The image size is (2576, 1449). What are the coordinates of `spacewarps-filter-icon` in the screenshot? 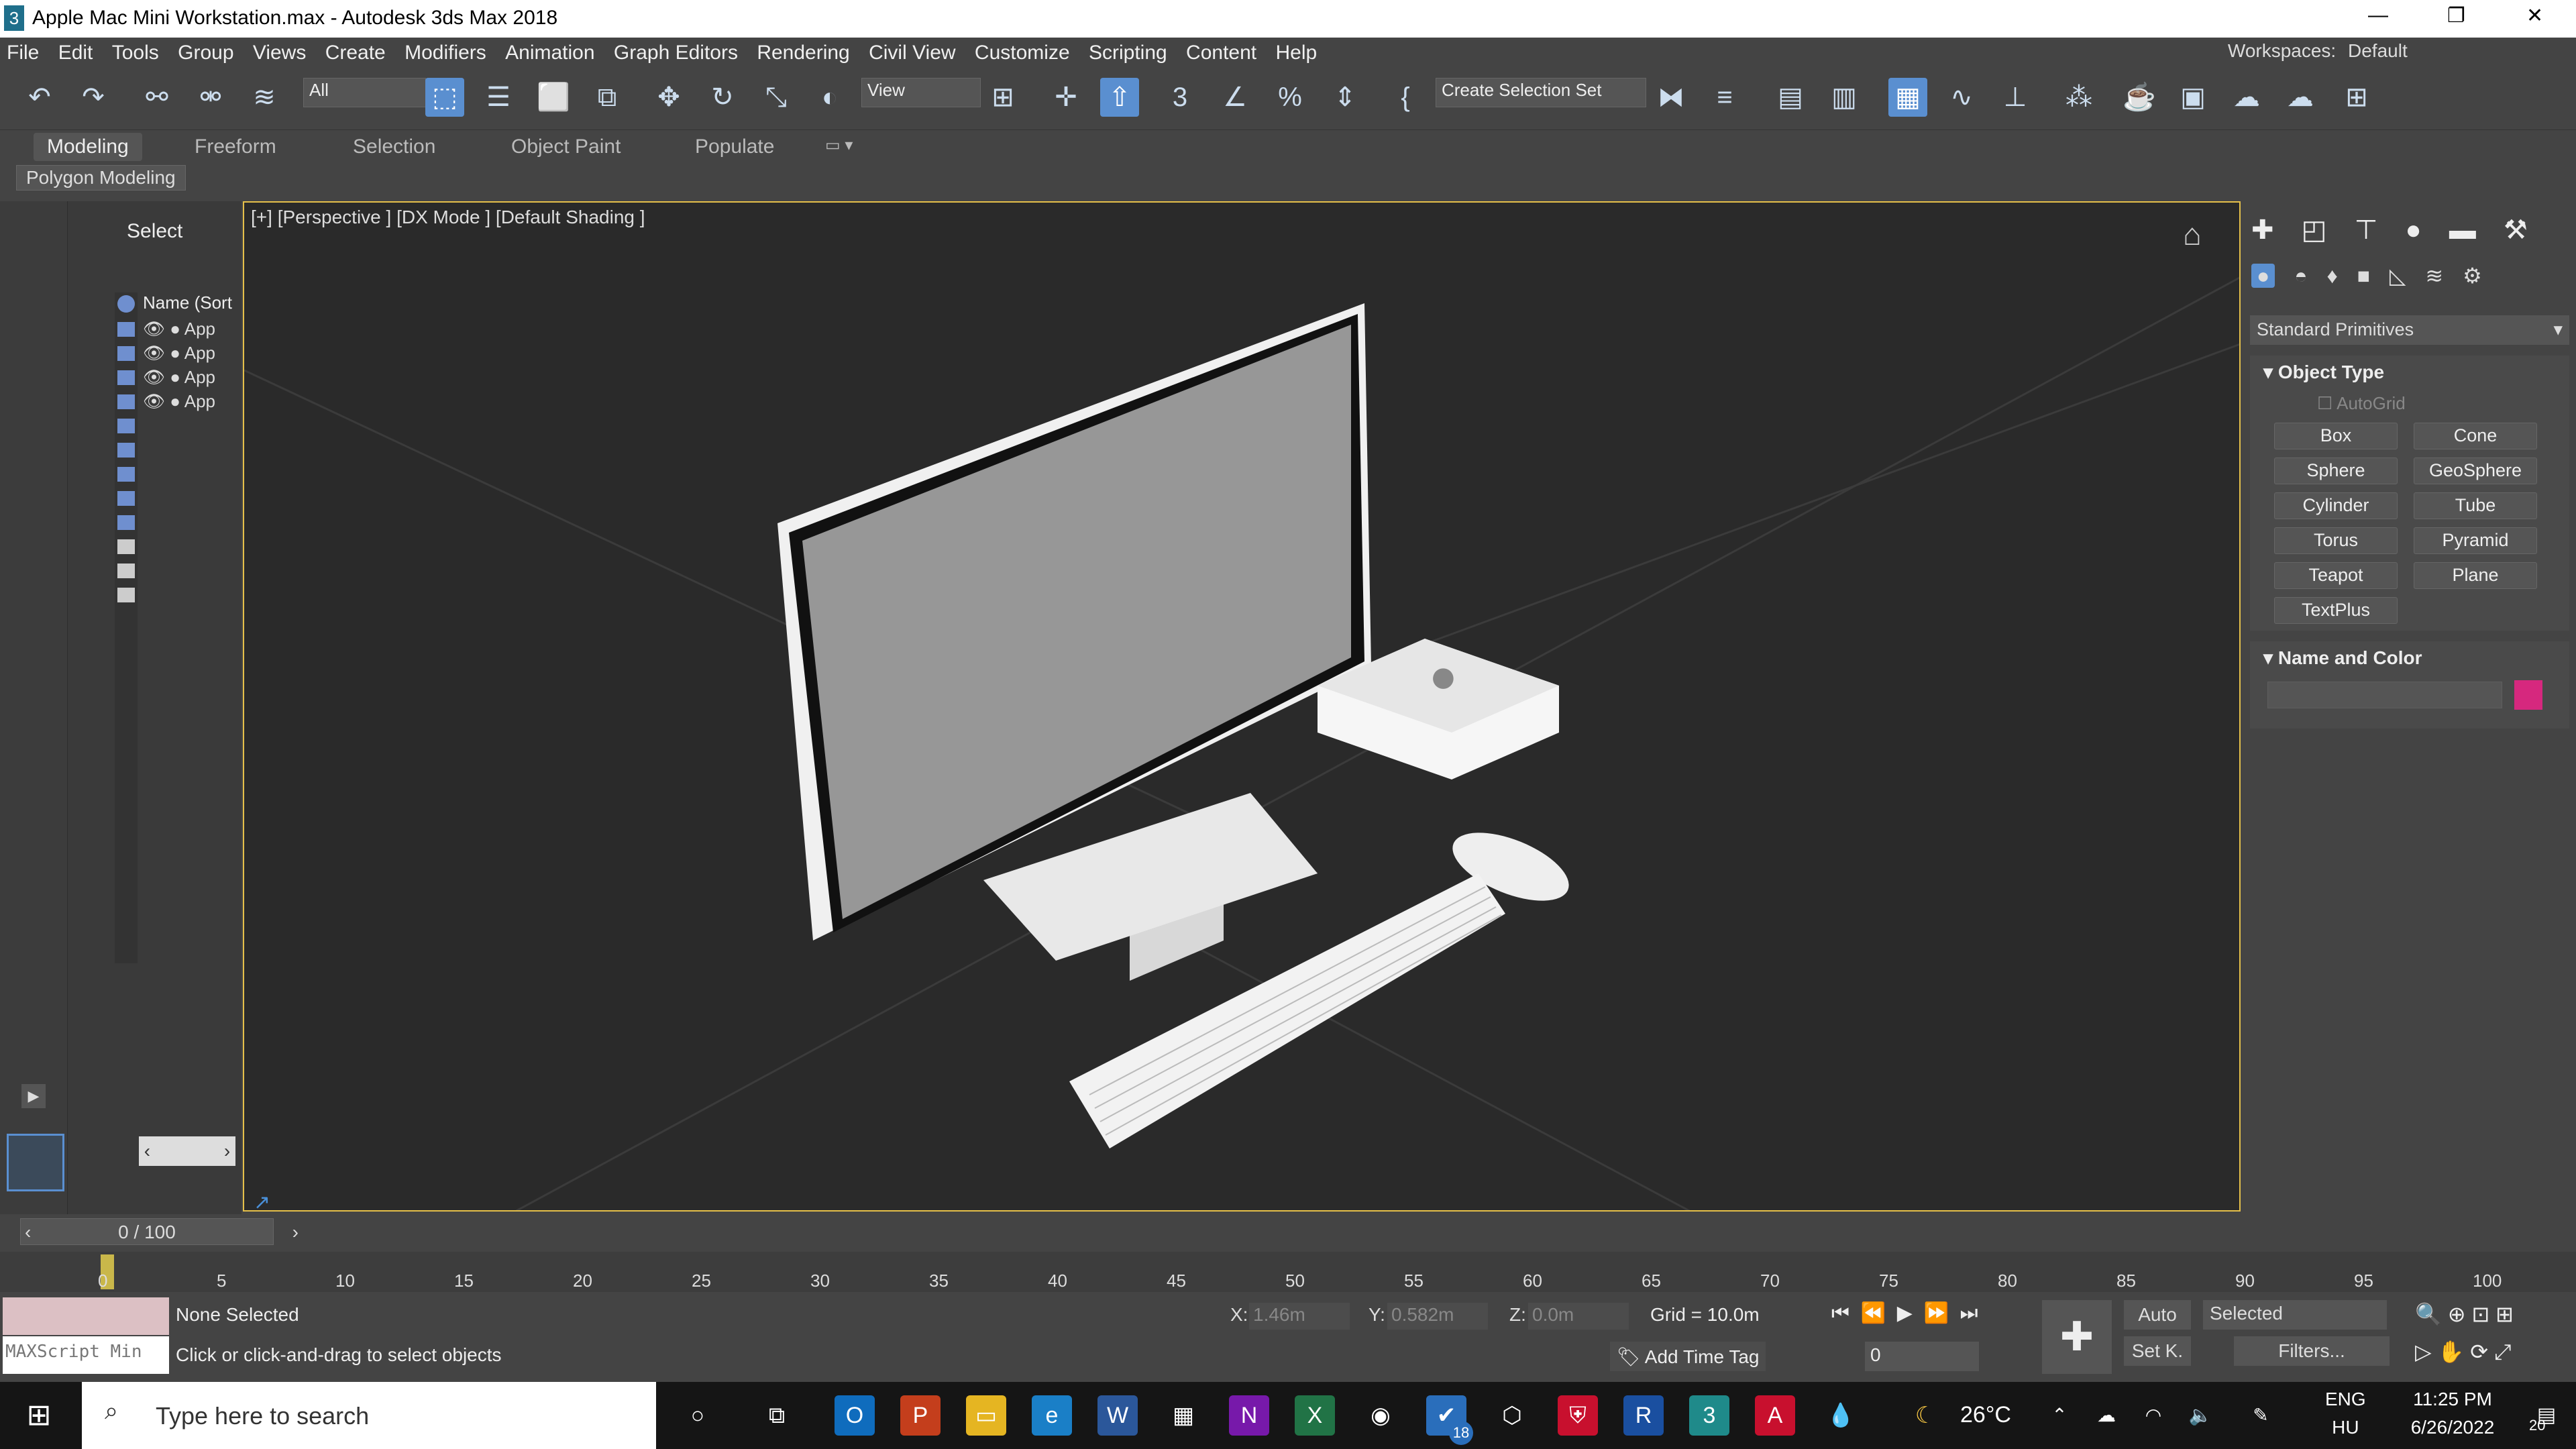 It's located at (126, 450).